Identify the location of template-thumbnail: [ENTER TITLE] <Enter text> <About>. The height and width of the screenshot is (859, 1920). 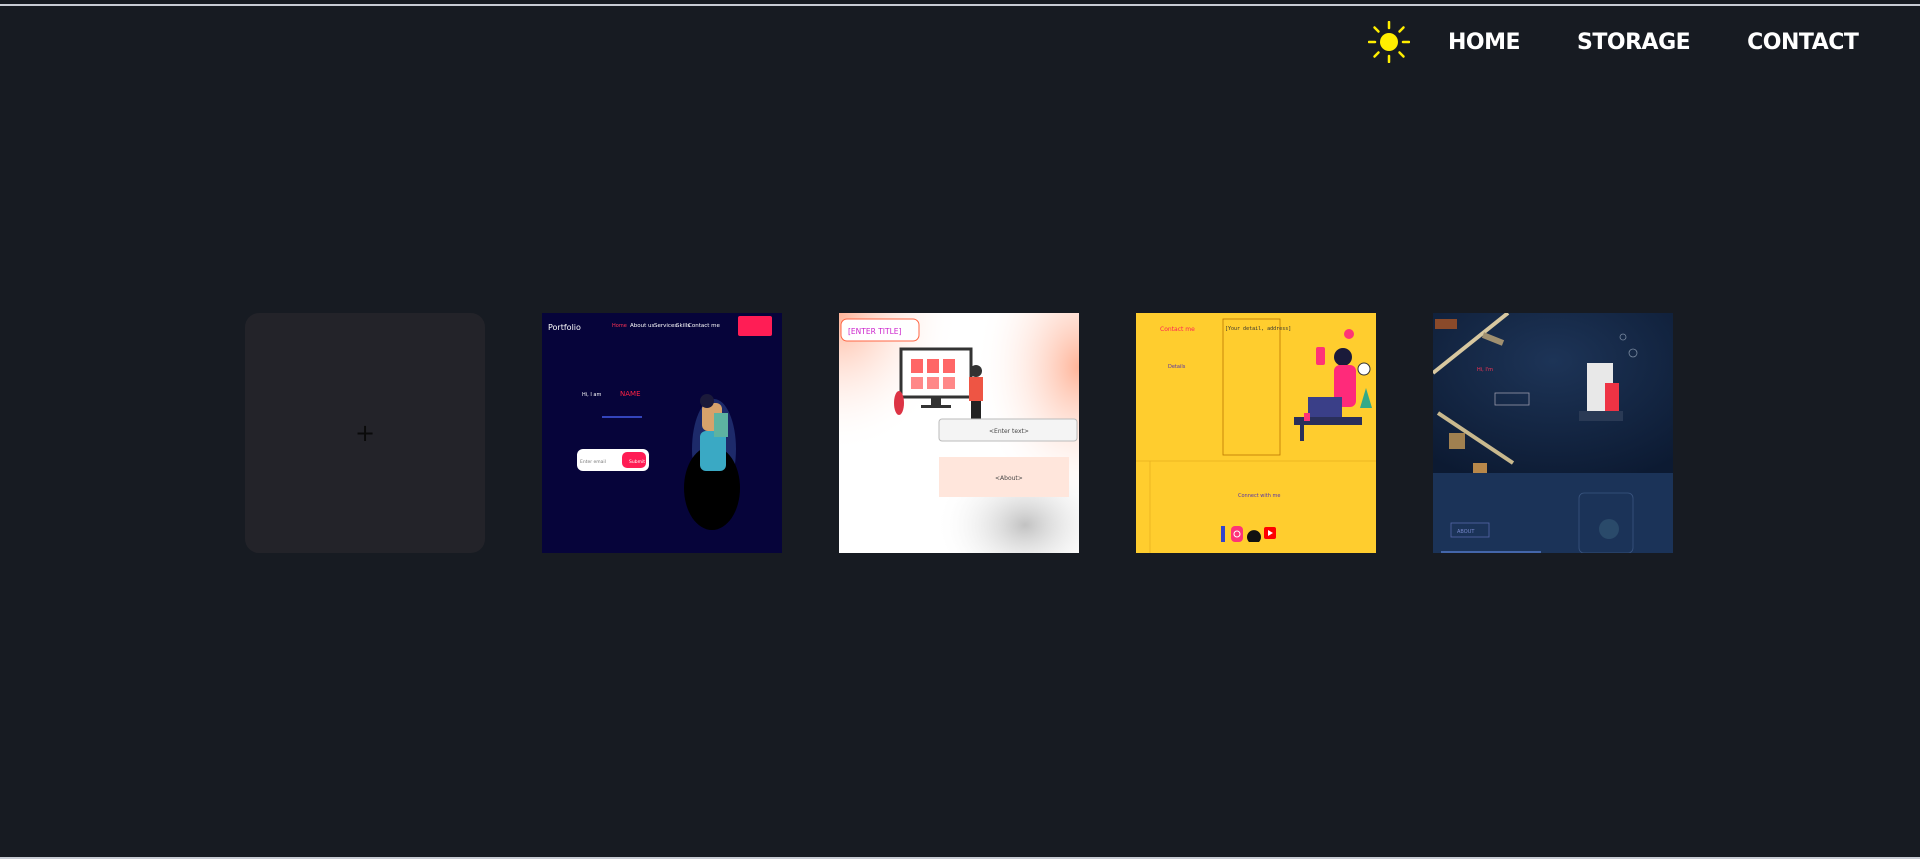
(959, 433).